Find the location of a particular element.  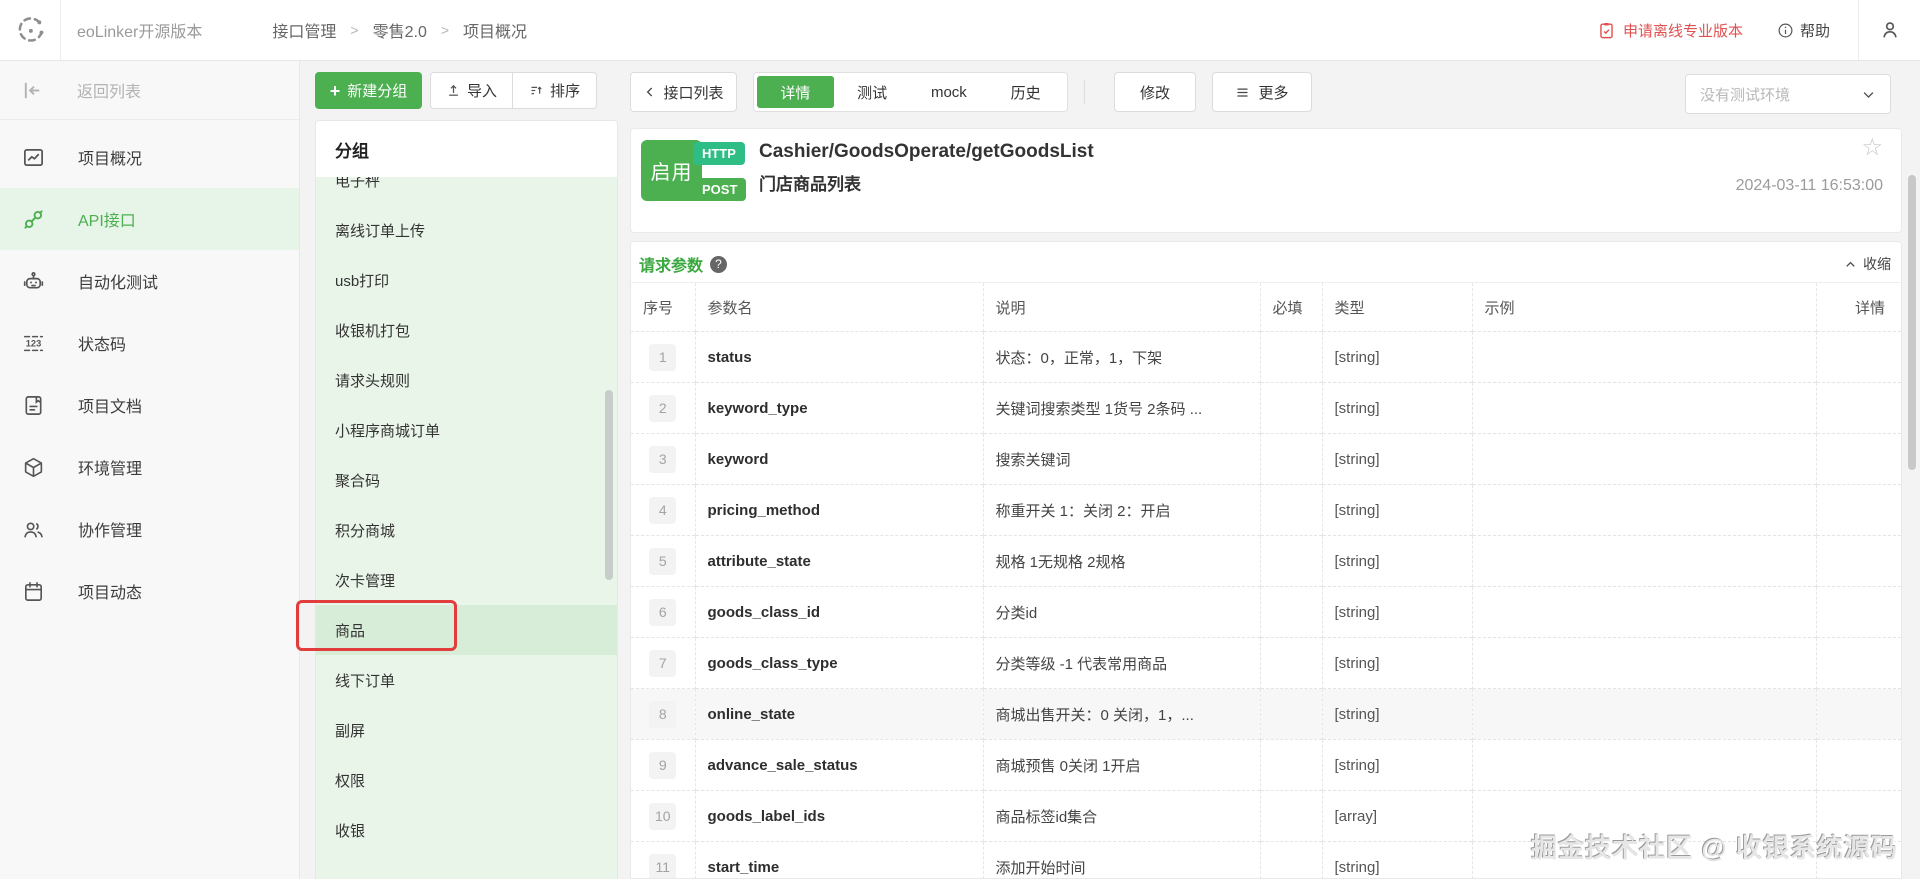

sort-button: 排序 is located at coordinates (555, 90).